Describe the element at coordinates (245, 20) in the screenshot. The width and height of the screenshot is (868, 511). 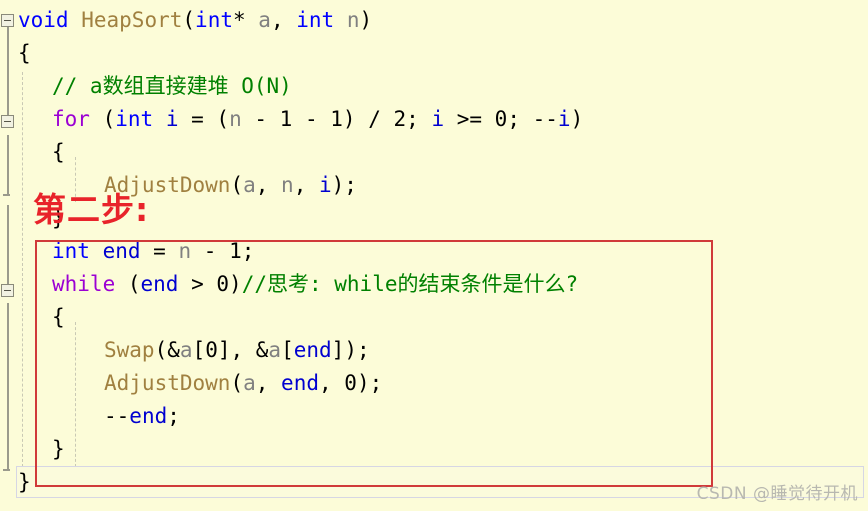
I see `code-token-punc: *` at that location.